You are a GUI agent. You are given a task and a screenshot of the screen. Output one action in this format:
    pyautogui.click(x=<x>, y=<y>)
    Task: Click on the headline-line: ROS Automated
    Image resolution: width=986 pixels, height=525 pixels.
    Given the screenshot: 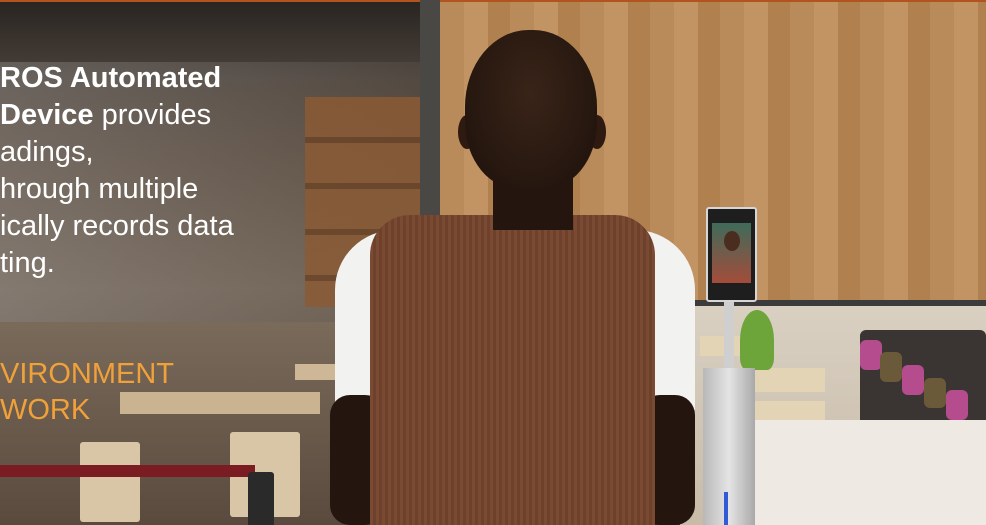 What is the action you would take?
    pyautogui.click(x=111, y=78)
    